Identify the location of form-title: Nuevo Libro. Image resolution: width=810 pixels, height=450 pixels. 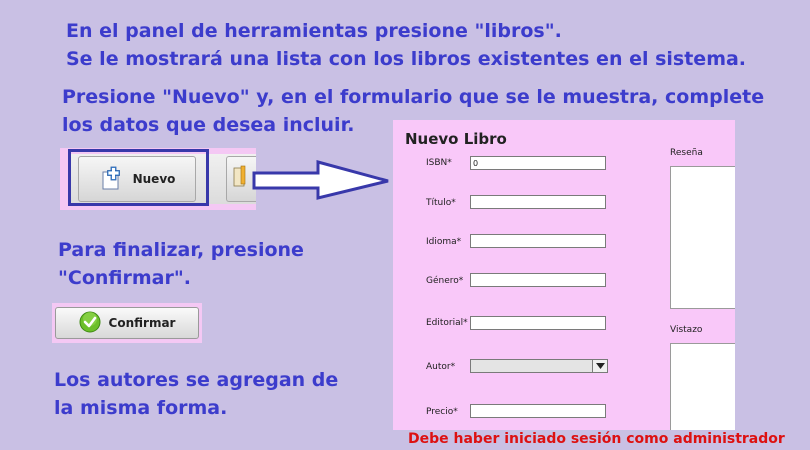
(456, 139).